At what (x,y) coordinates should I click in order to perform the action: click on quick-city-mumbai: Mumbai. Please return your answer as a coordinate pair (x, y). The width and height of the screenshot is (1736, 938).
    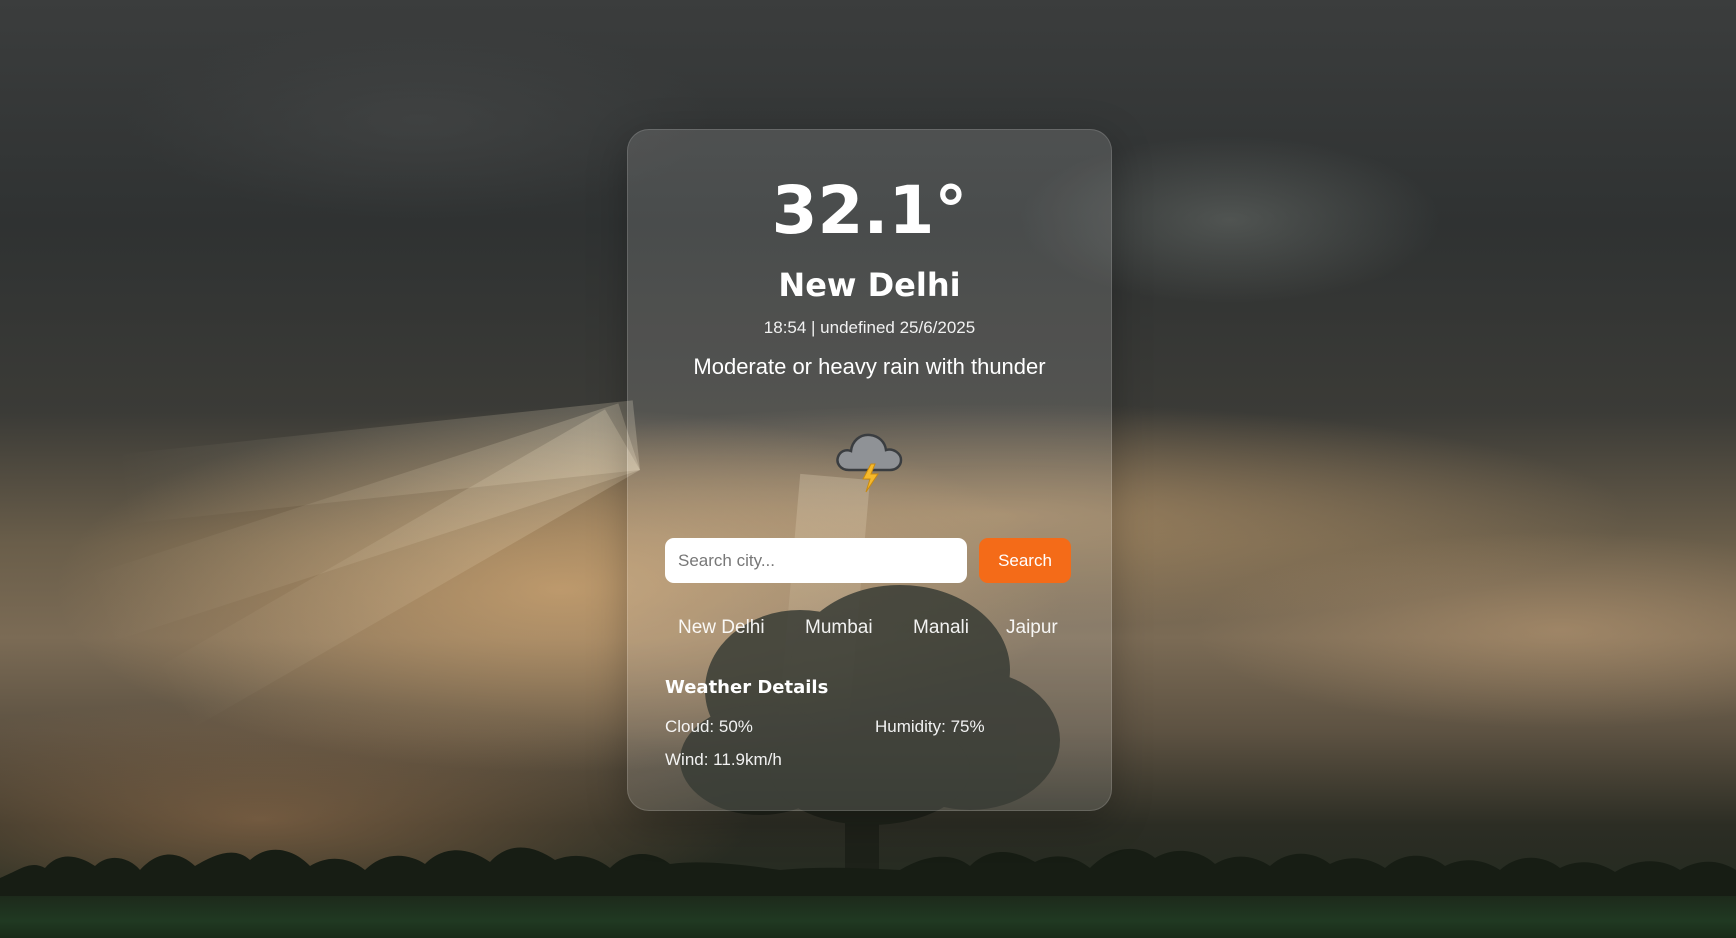
    Looking at the image, I should click on (839, 628).